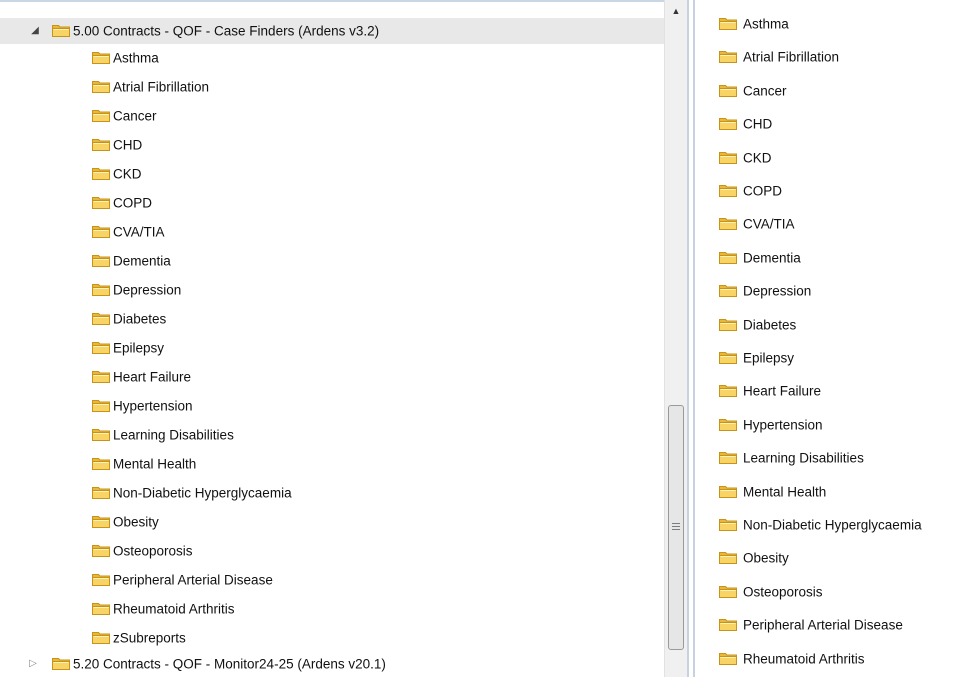  Describe the element at coordinates (161, 87) in the screenshot. I see `tree-item-label: Atrial Fibrillation` at that location.